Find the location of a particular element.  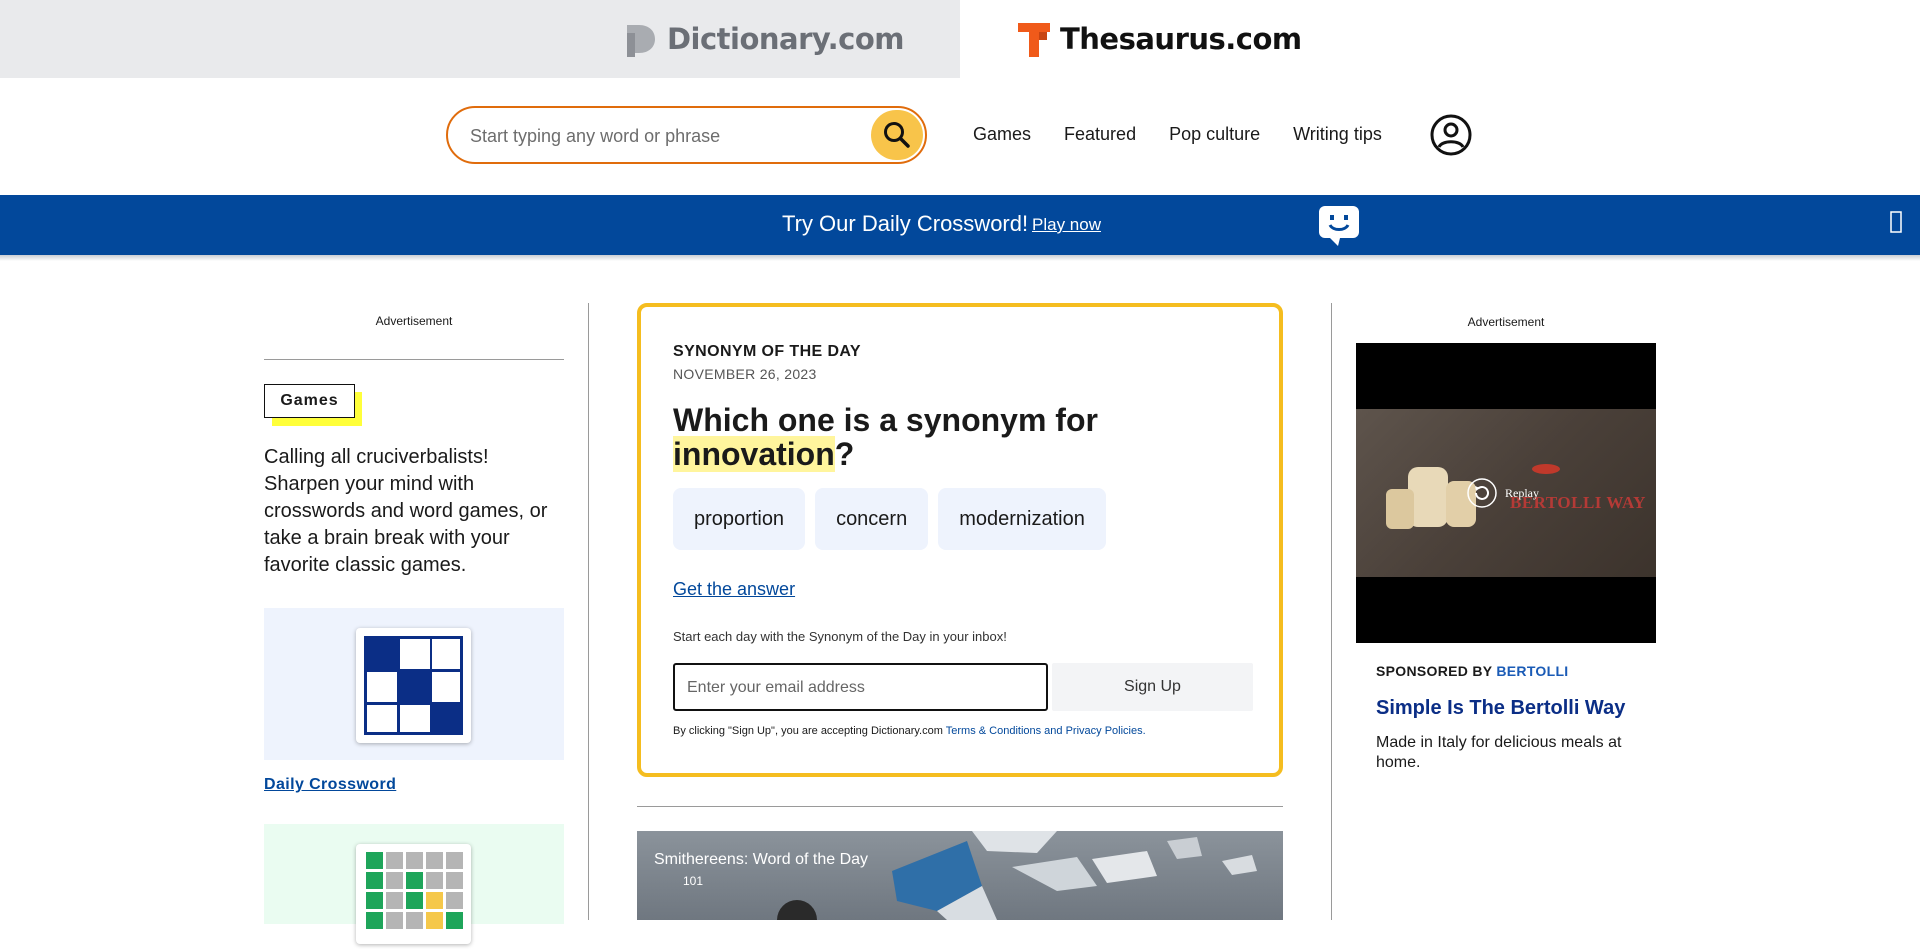

left-divider is located at coordinates (414, 359).